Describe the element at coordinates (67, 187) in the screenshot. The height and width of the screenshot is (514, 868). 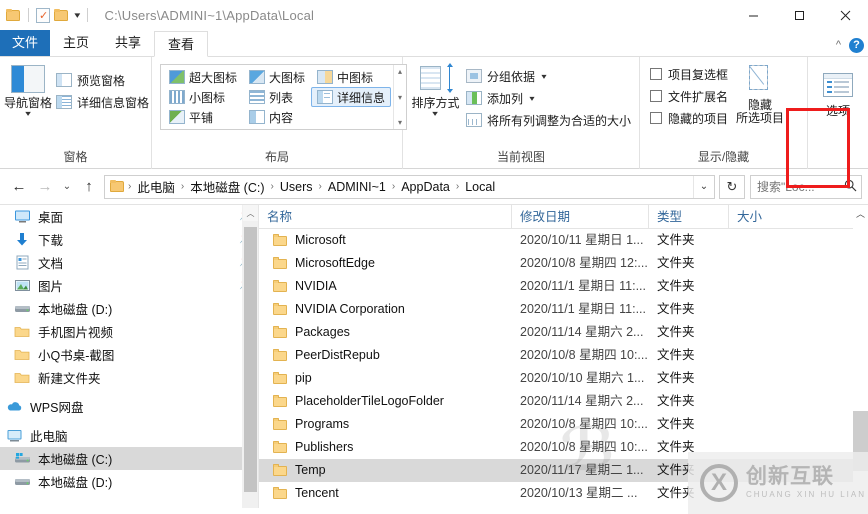
I see `recent-locations-button: ⌄` at that location.